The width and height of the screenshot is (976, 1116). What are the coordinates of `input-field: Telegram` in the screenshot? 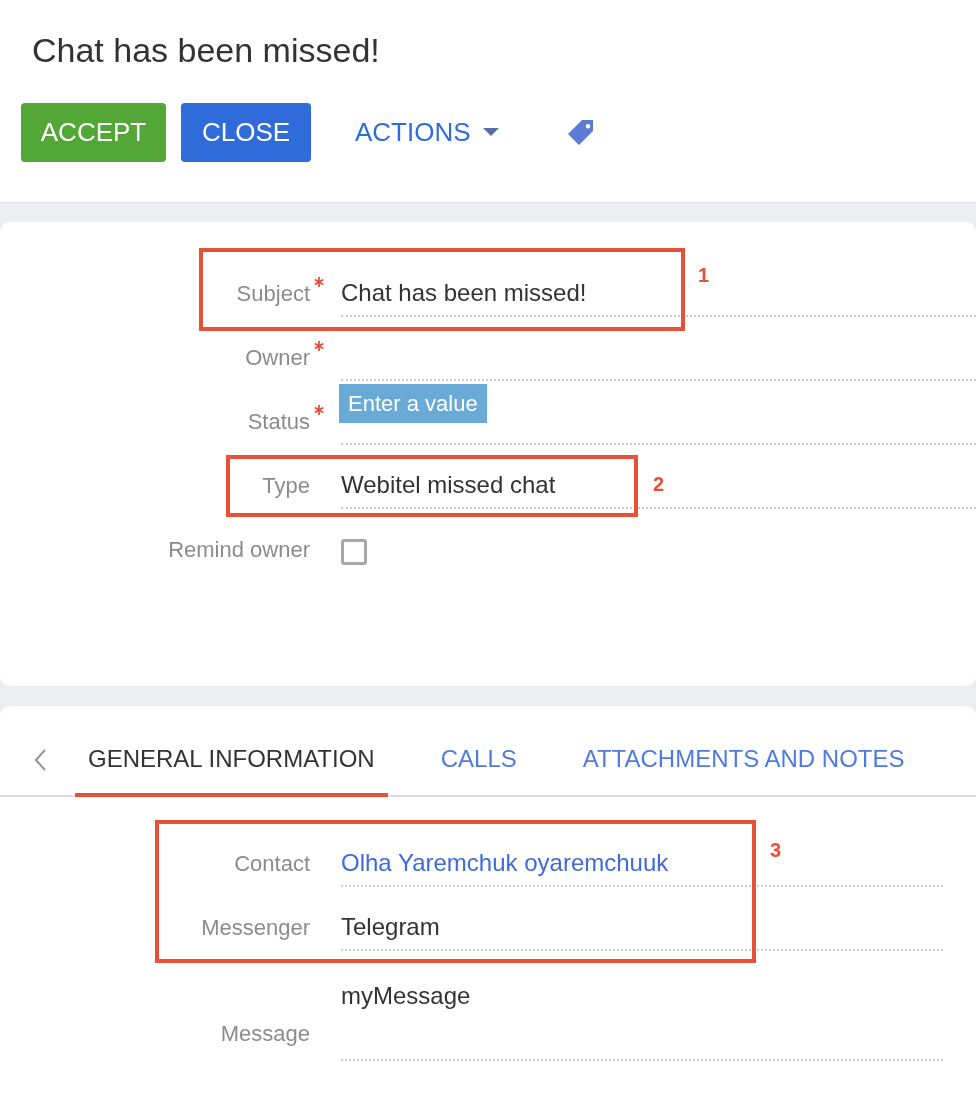 It's located at (642, 931).